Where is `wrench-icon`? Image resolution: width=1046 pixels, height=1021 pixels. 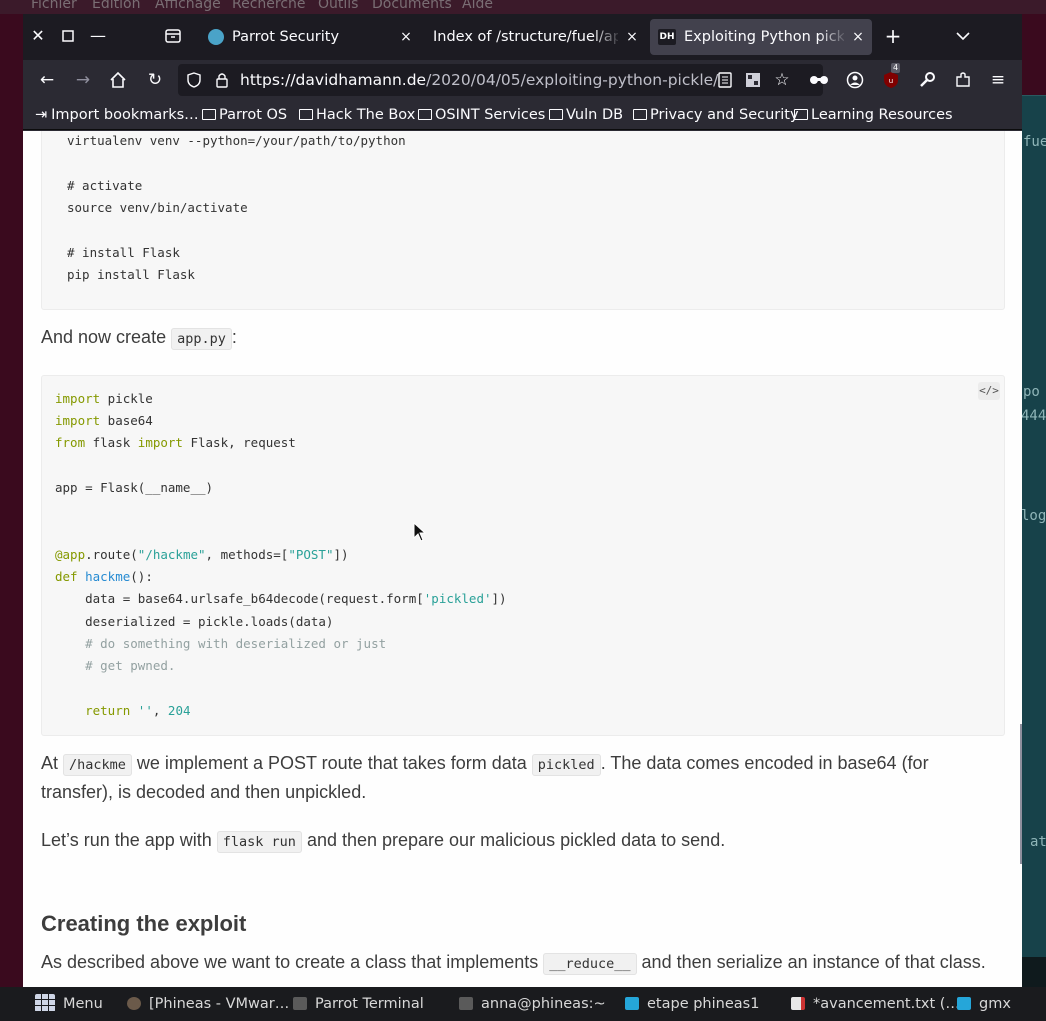
wrench-icon is located at coordinates (927, 80).